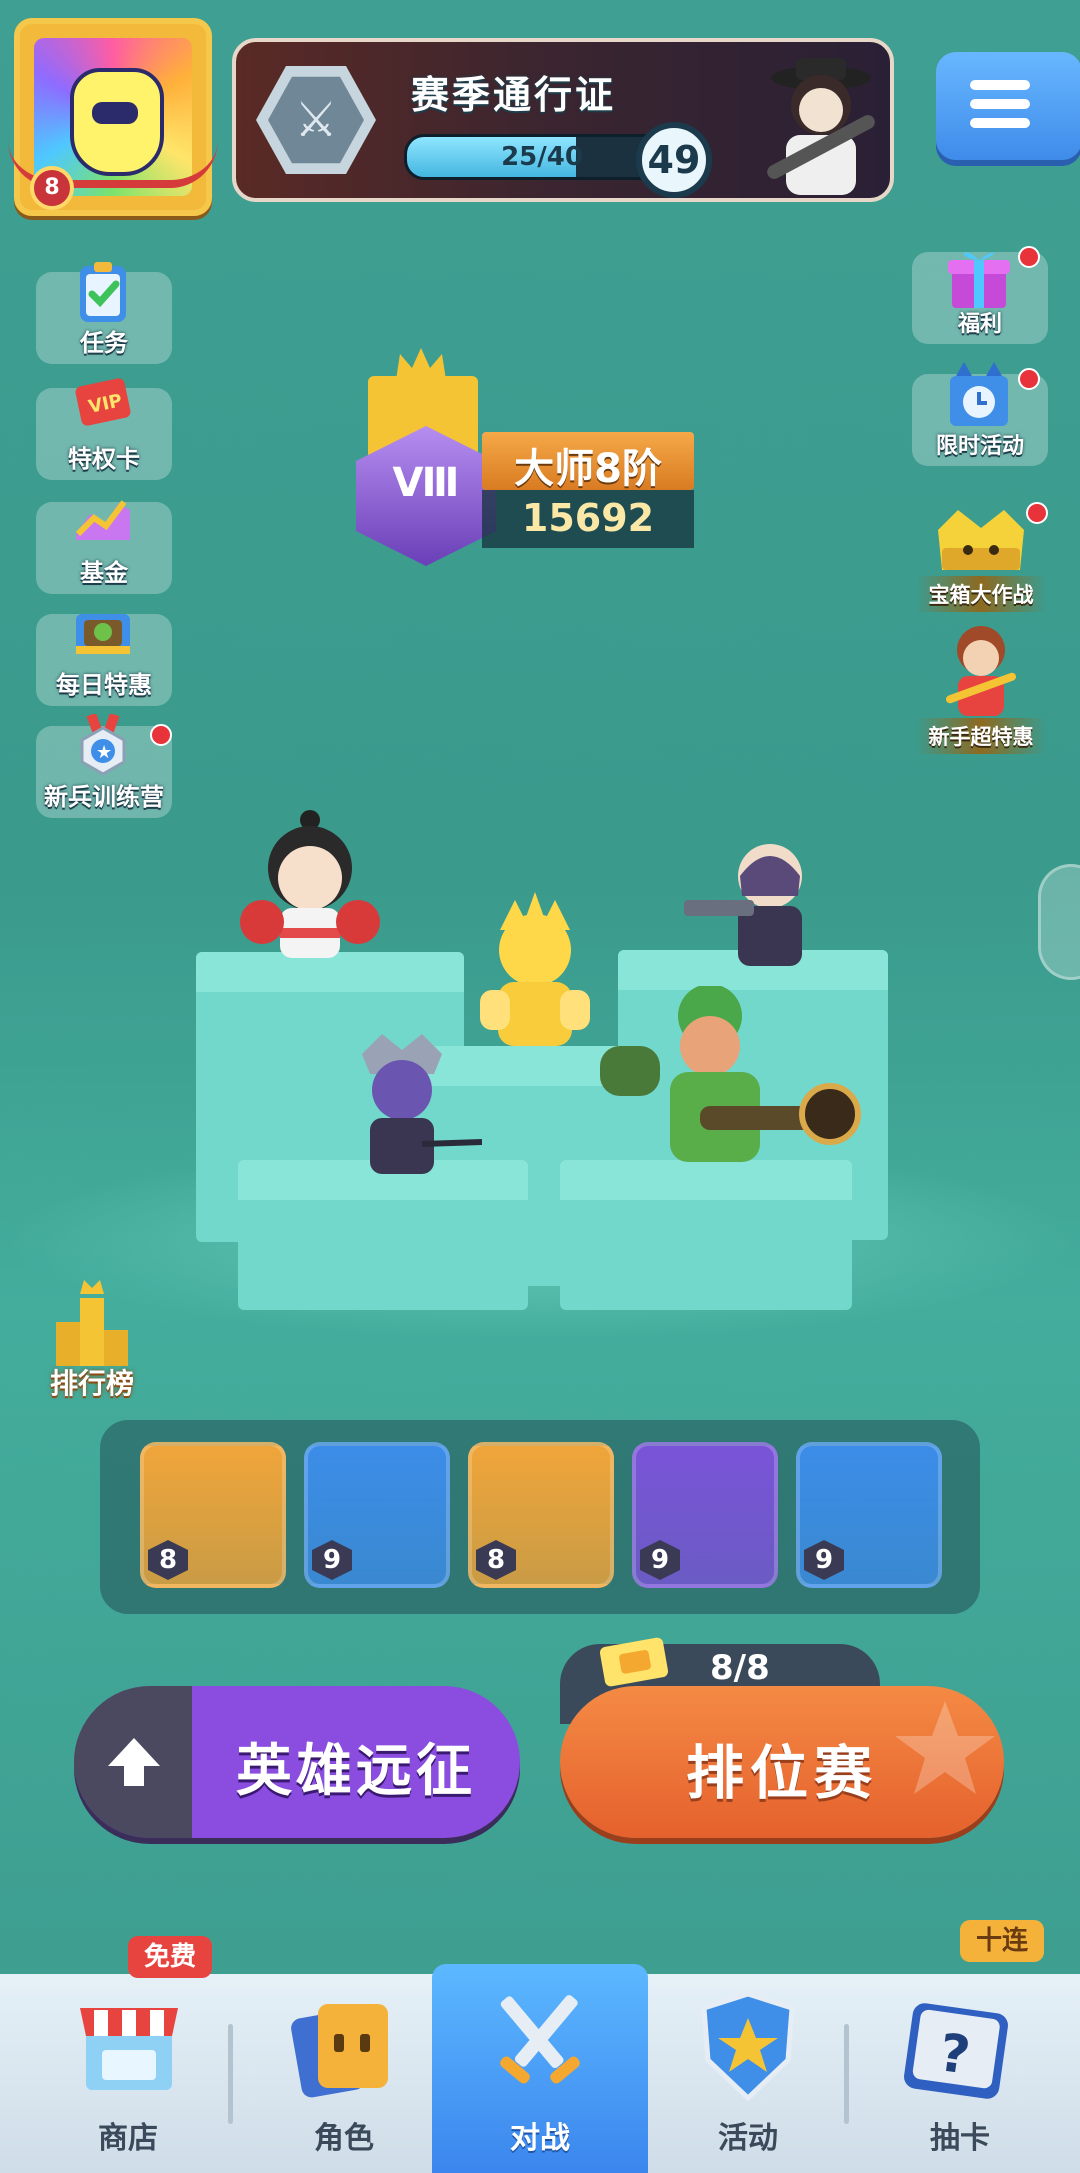 This screenshot has width=1080, height=2173. Describe the element at coordinates (129, 2049) in the screenshot. I see `shop-storefront-icon` at that location.